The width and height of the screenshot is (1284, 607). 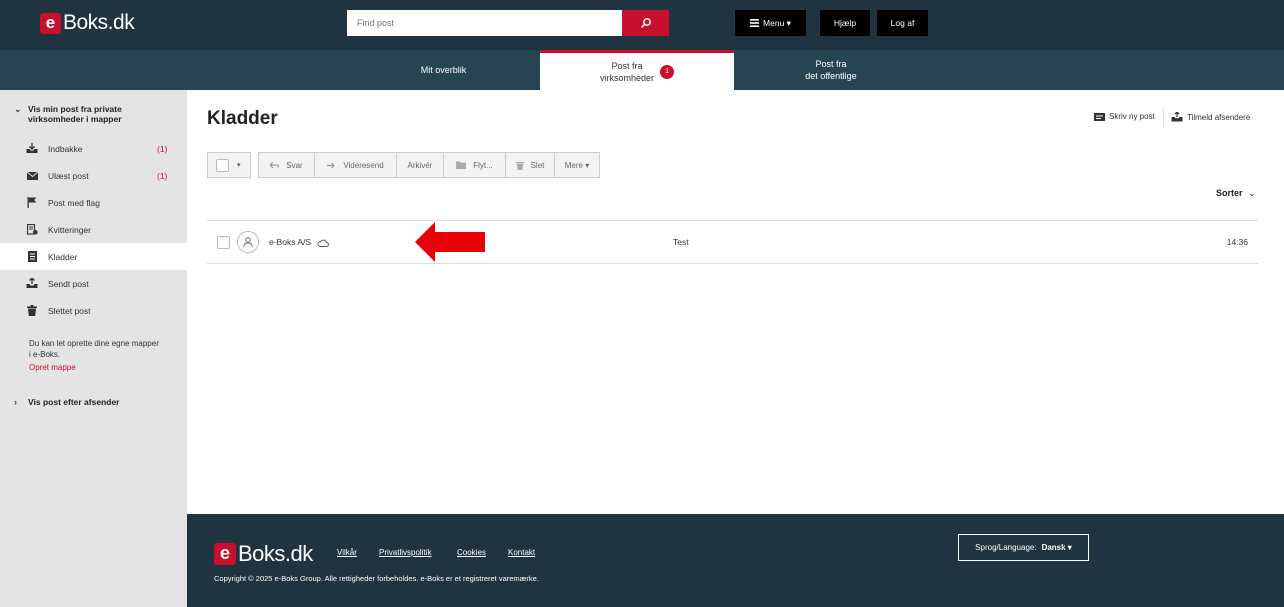 I want to click on delete-button: Slet, so click(x=530, y=165).